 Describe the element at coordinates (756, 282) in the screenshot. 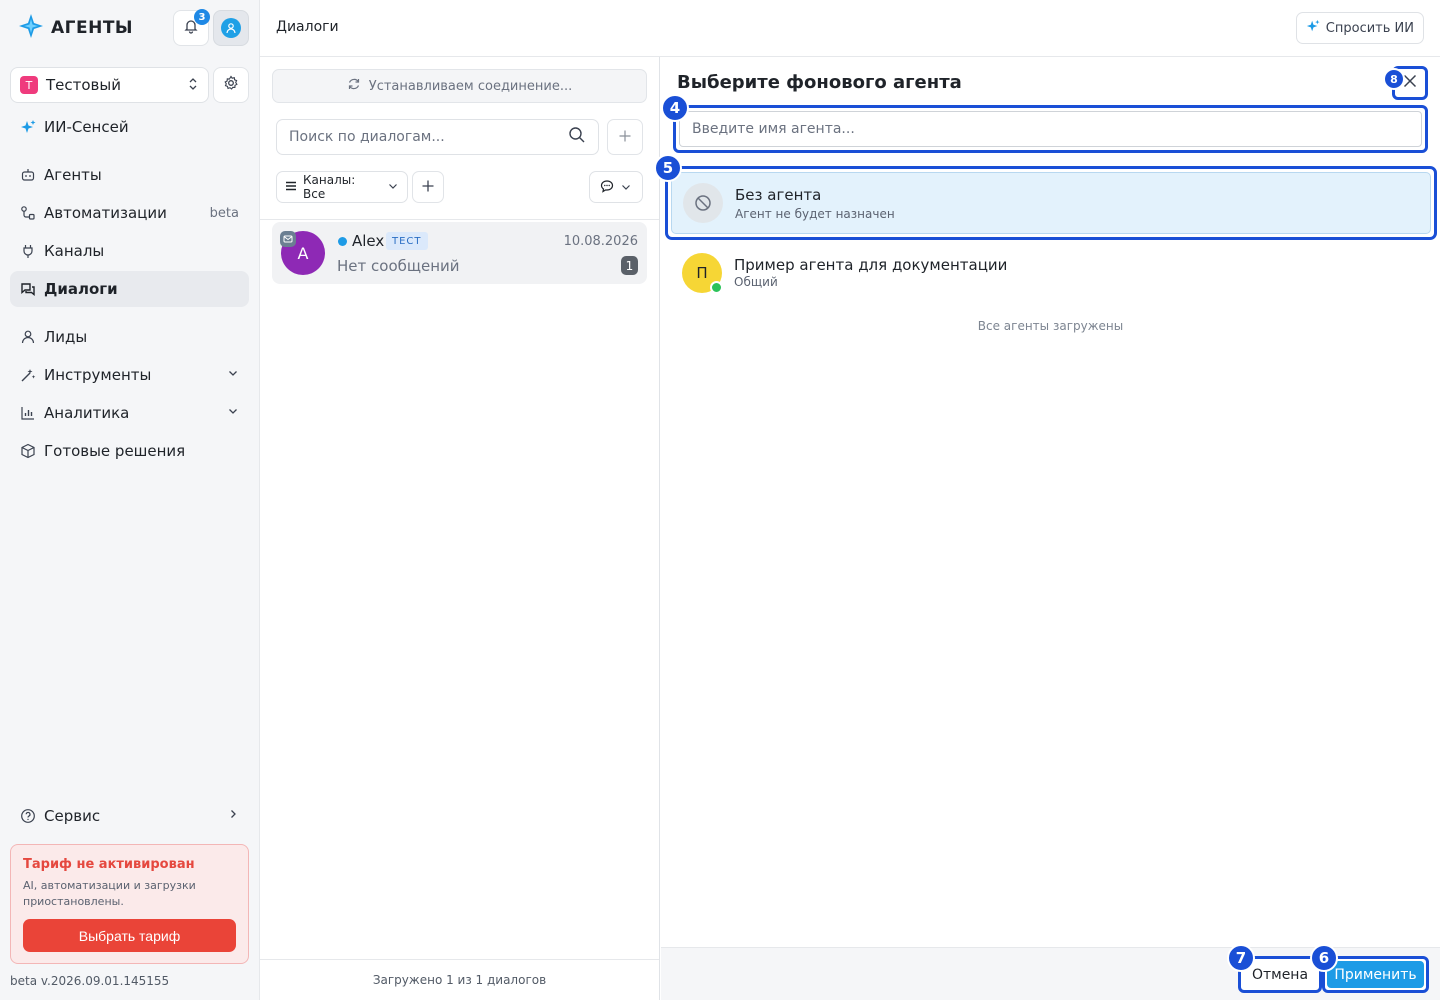

I see `agent-subtitle: Общий` at that location.